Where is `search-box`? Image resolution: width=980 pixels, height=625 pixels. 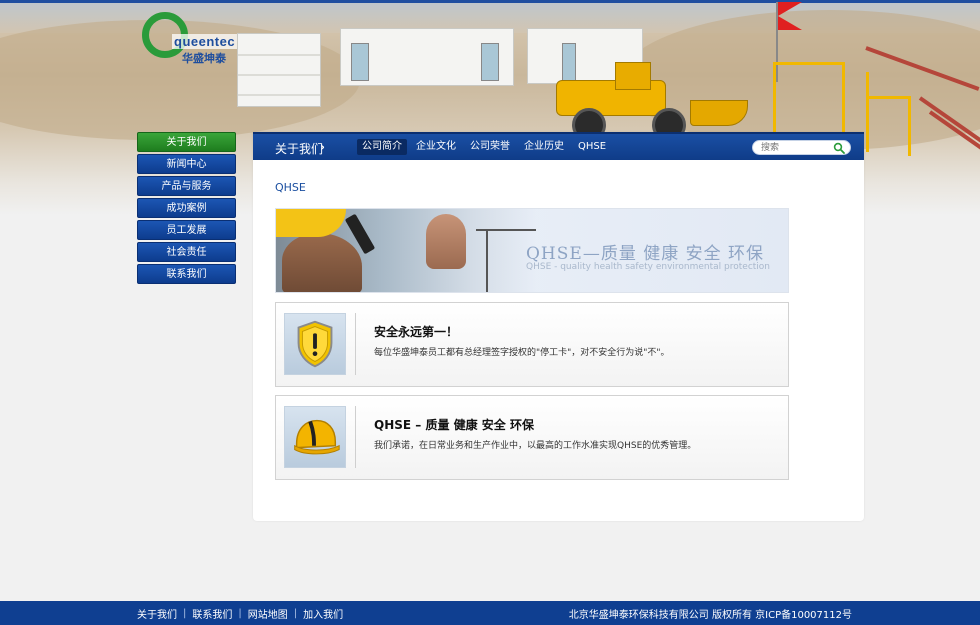 search-box is located at coordinates (801, 147).